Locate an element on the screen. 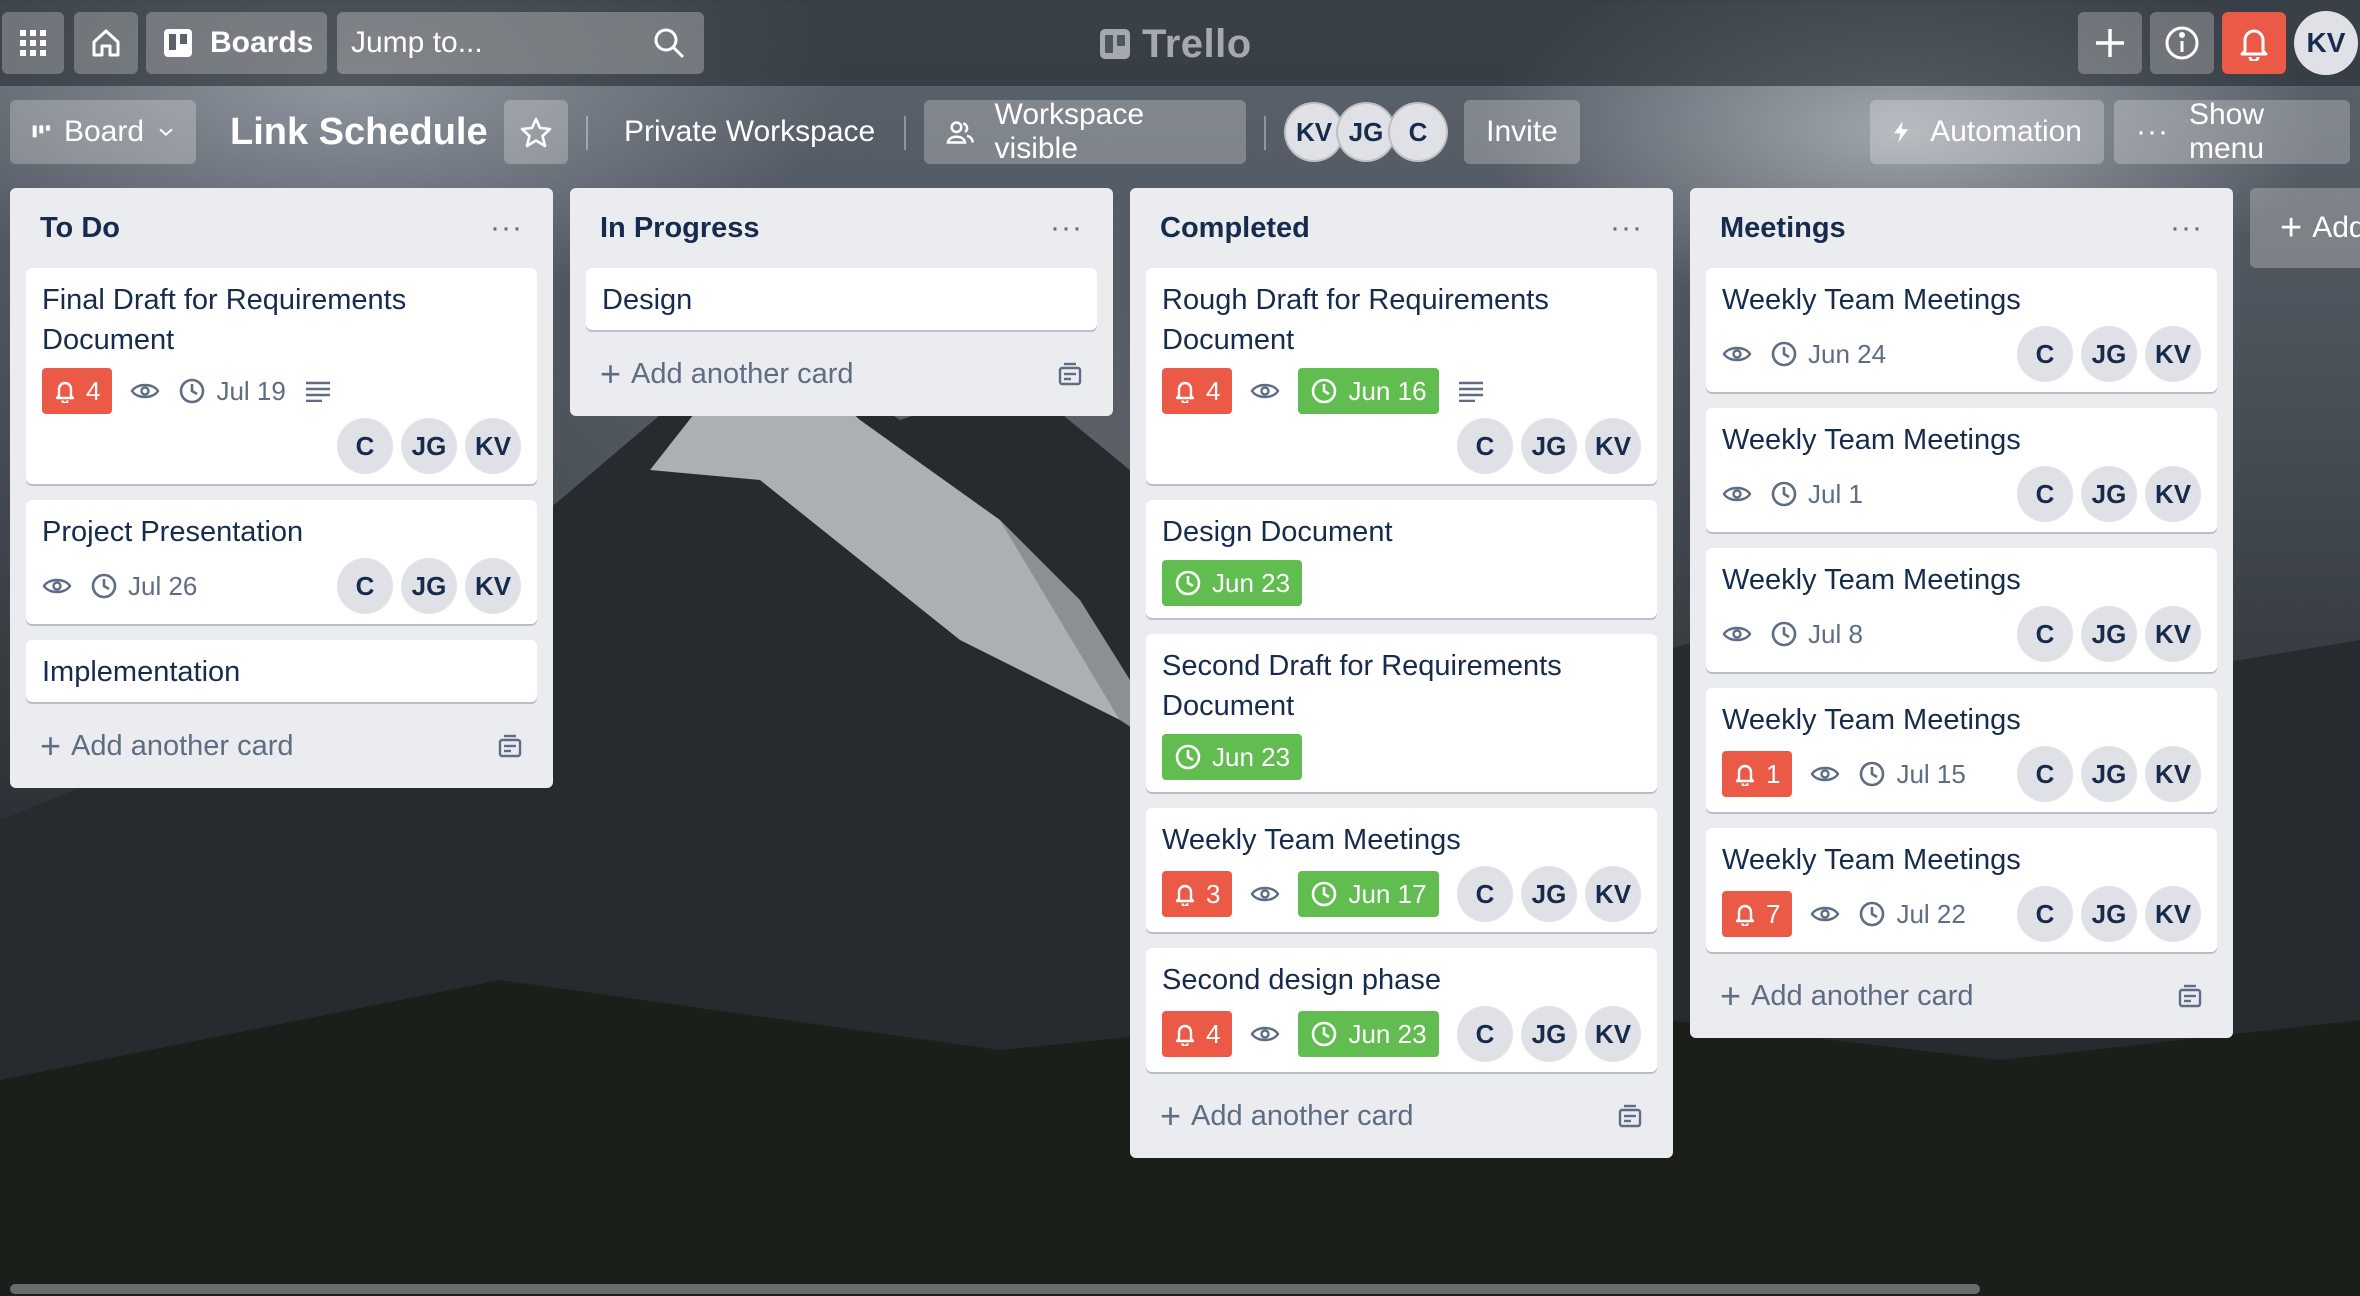  card: Weekly Team Meetings 1 Jul 15 C JG KV is located at coordinates (1961, 750).